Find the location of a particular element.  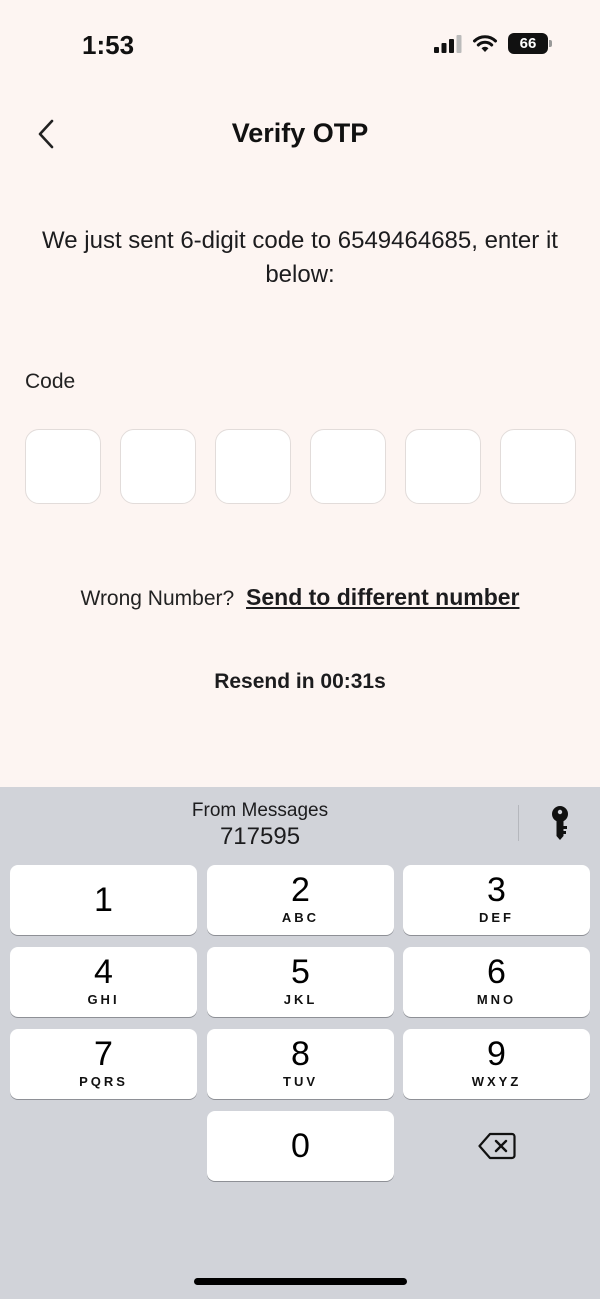

key-1: 1 is located at coordinates (103, 900).